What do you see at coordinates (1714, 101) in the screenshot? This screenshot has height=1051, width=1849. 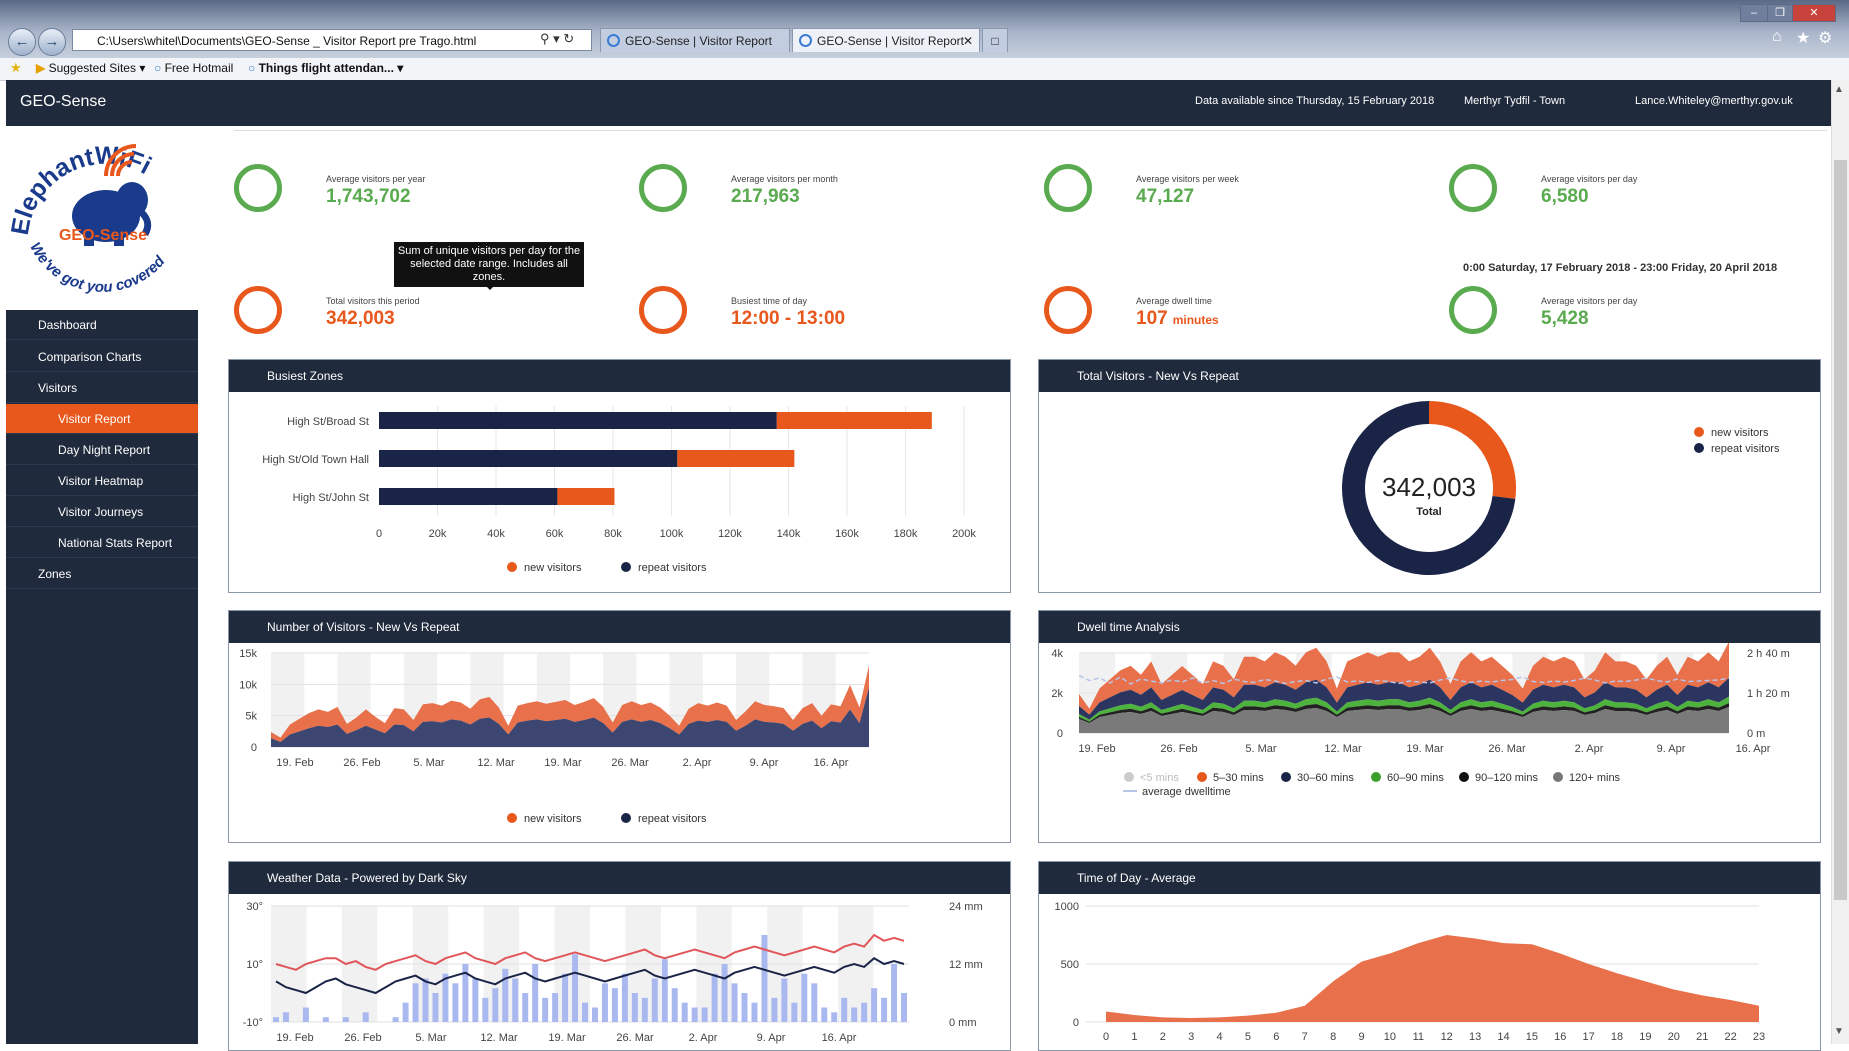 I see `user-email: Lance.Whiteley@merthyr.gov.uk` at bounding box center [1714, 101].